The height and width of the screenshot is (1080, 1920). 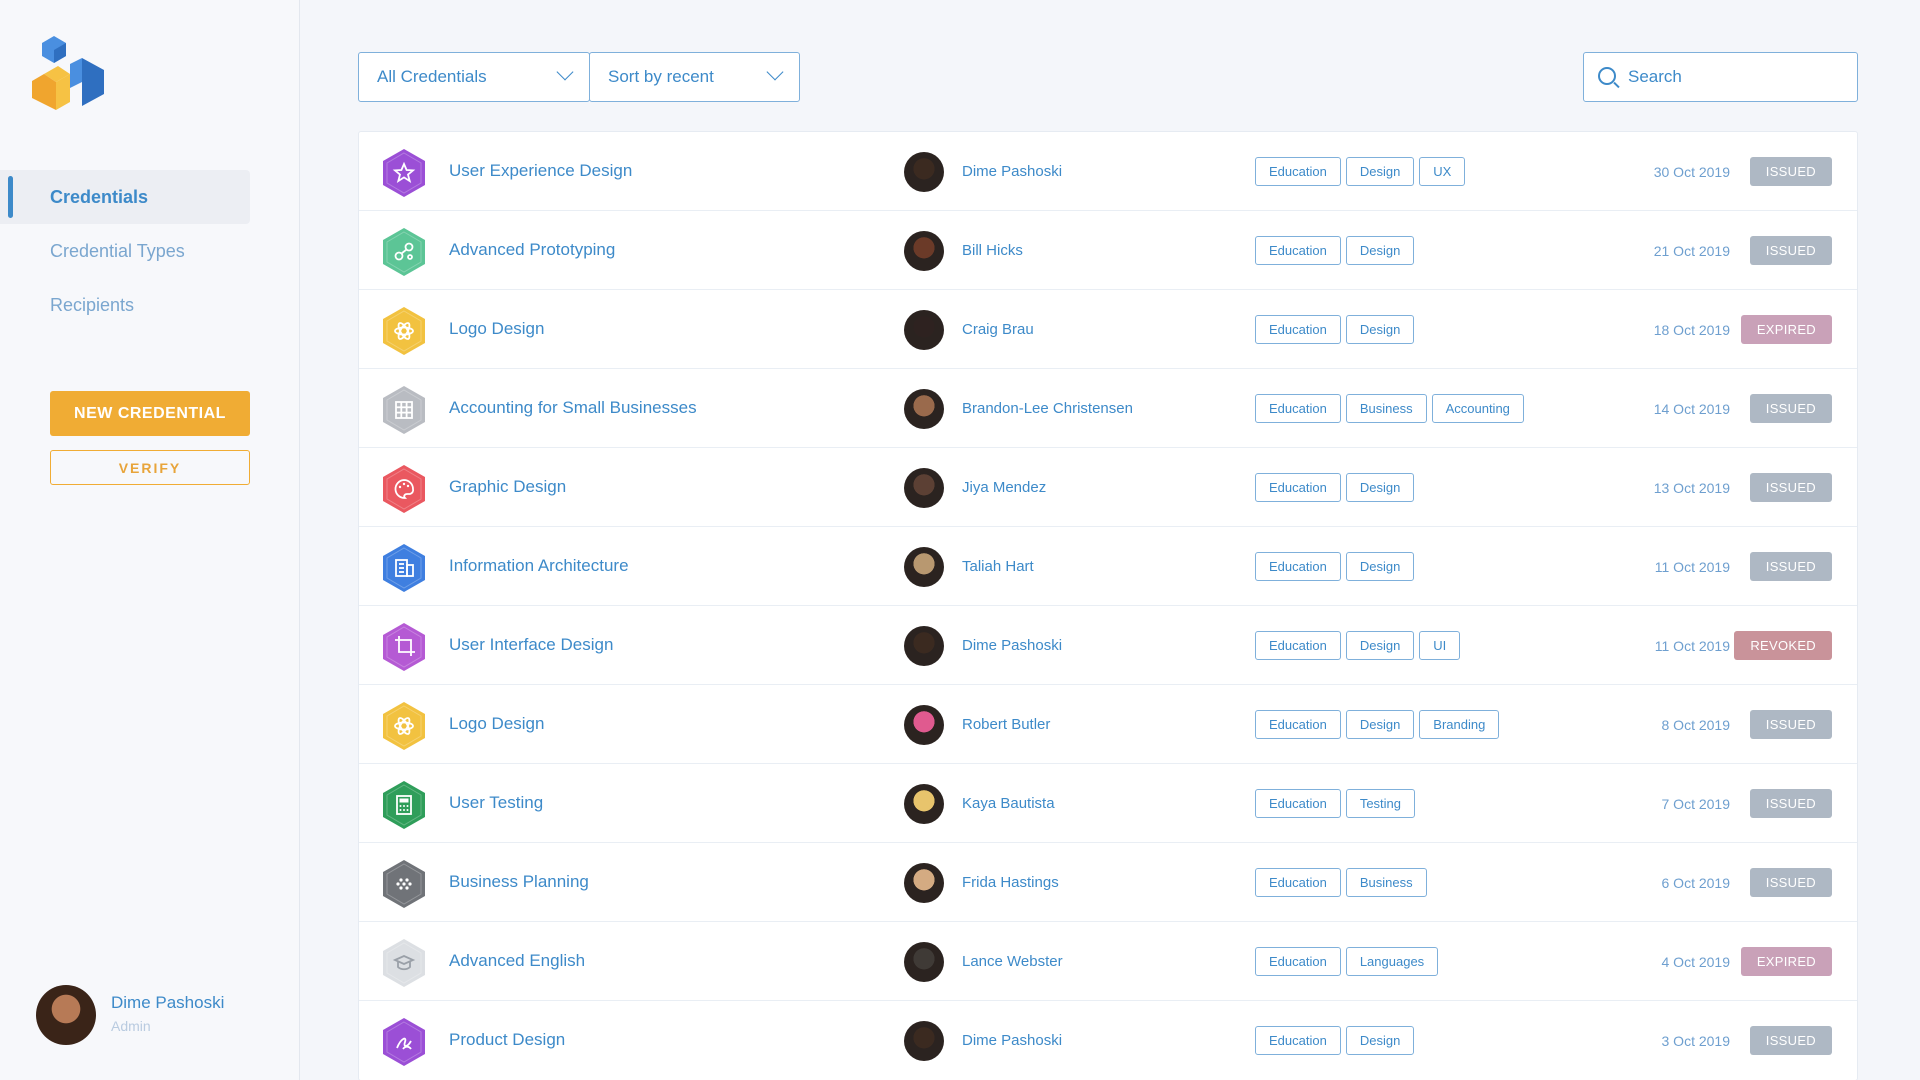 I want to click on credential-name: Accounting for Small Businesses, so click(x=573, y=408).